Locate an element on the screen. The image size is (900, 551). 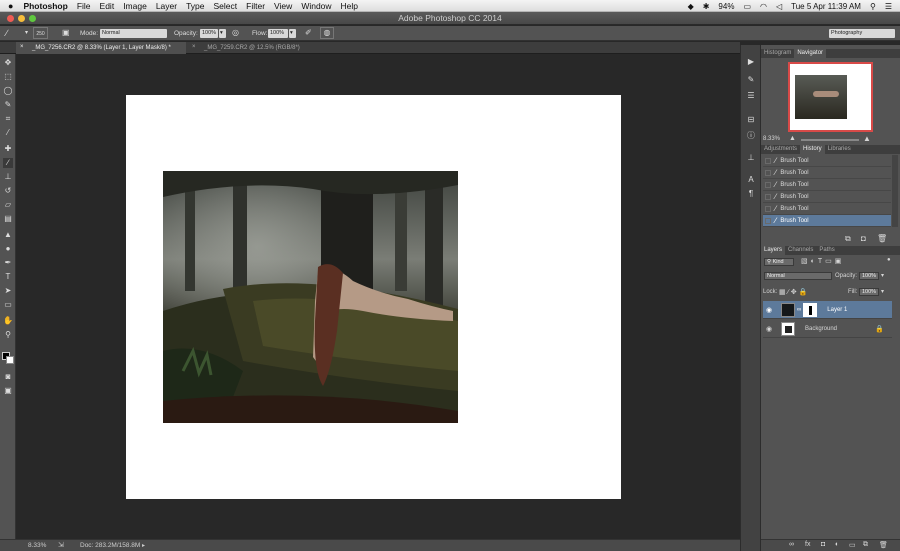
quick-mask-icon: ◙ is located at coordinates (8, 377).